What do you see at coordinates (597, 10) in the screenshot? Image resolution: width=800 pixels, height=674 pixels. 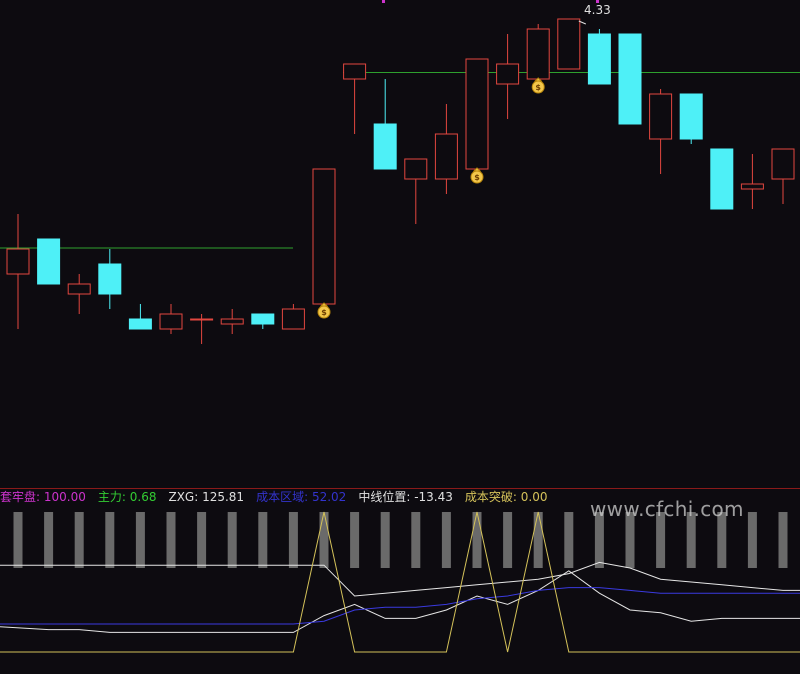 I see `peak-price-label: 4.33` at bounding box center [597, 10].